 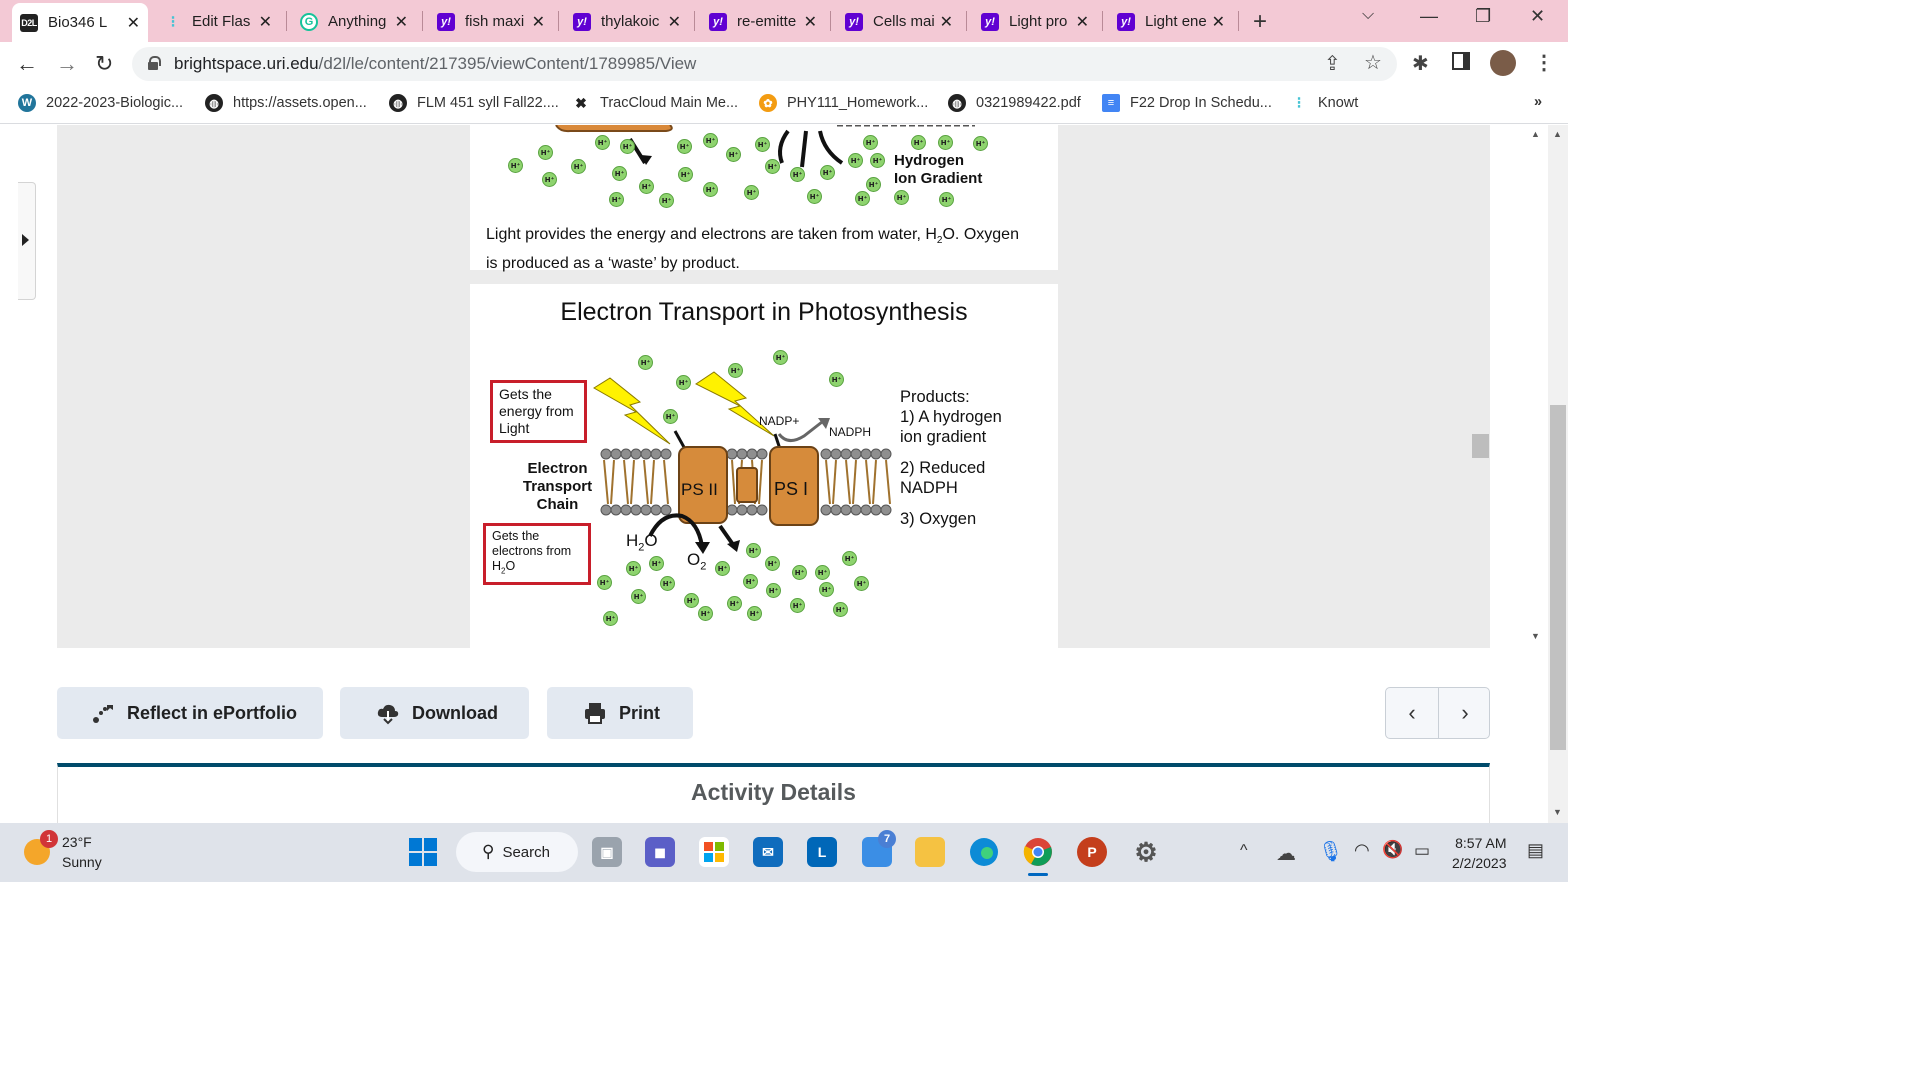 I want to click on notification-bell-icon: ▤, so click(x=1535, y=850).